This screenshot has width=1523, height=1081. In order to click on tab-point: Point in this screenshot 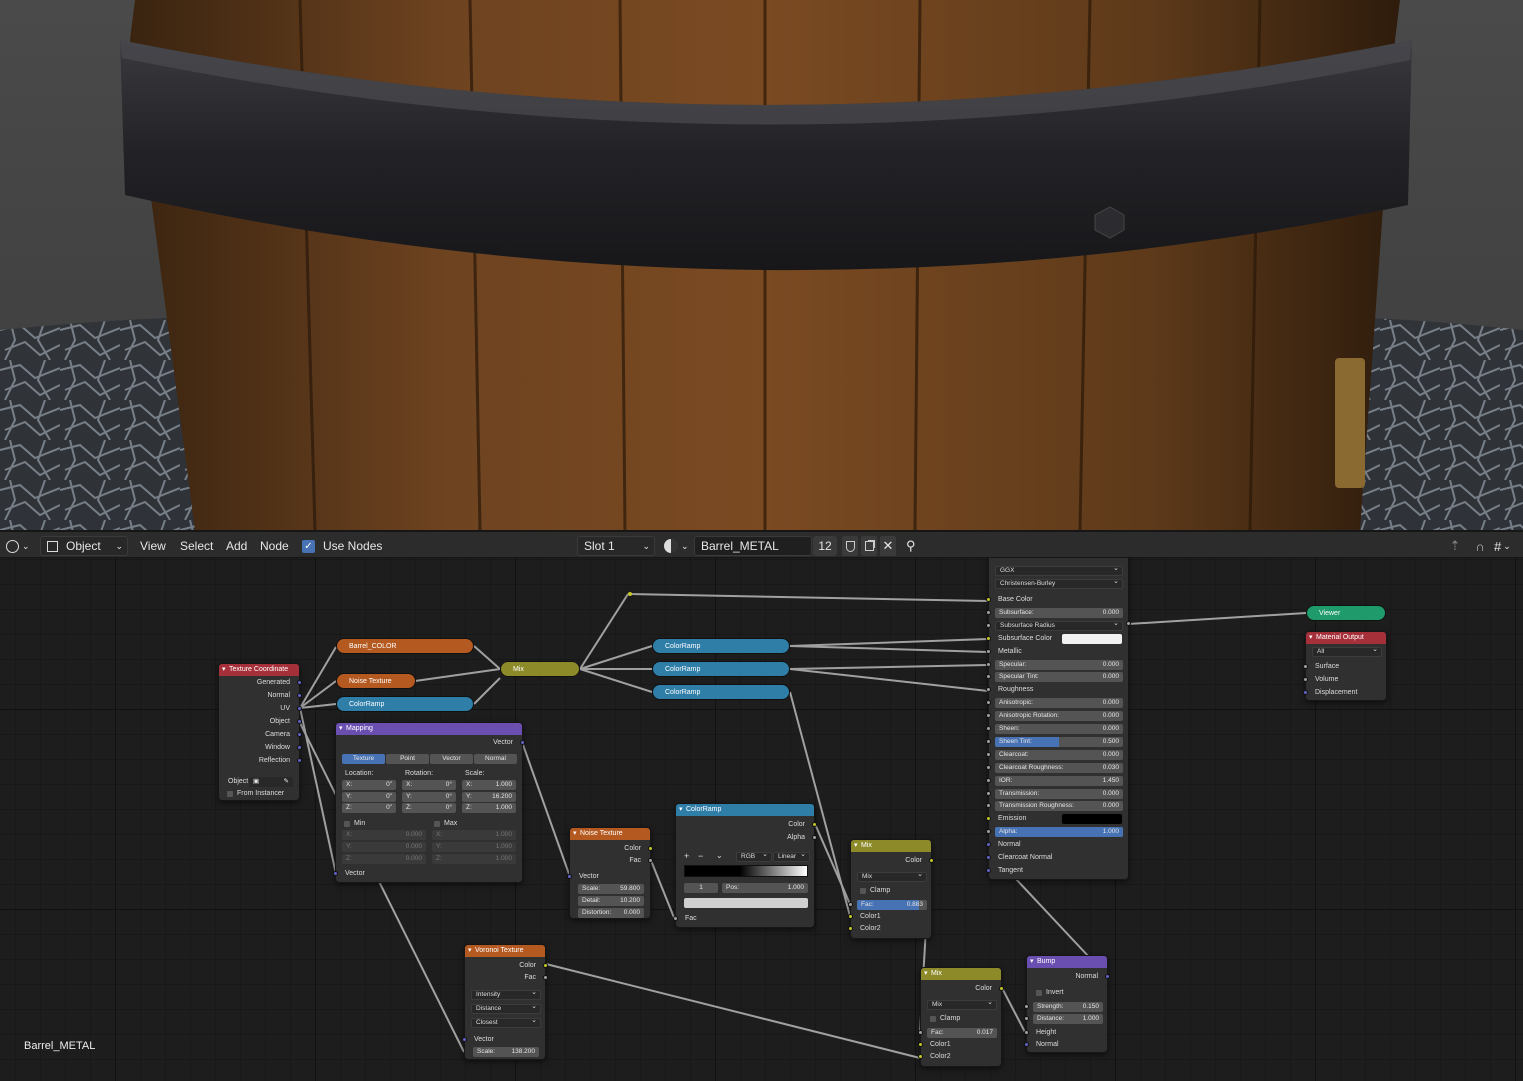, I will do `click(407, 759)`.